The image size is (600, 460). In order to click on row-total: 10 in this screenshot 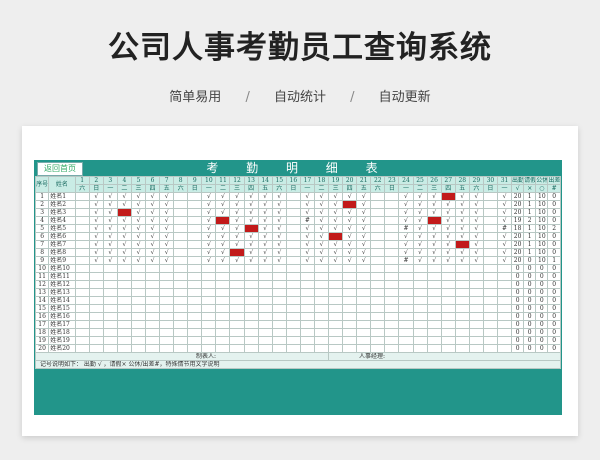, I will do `click(542, 228)`.